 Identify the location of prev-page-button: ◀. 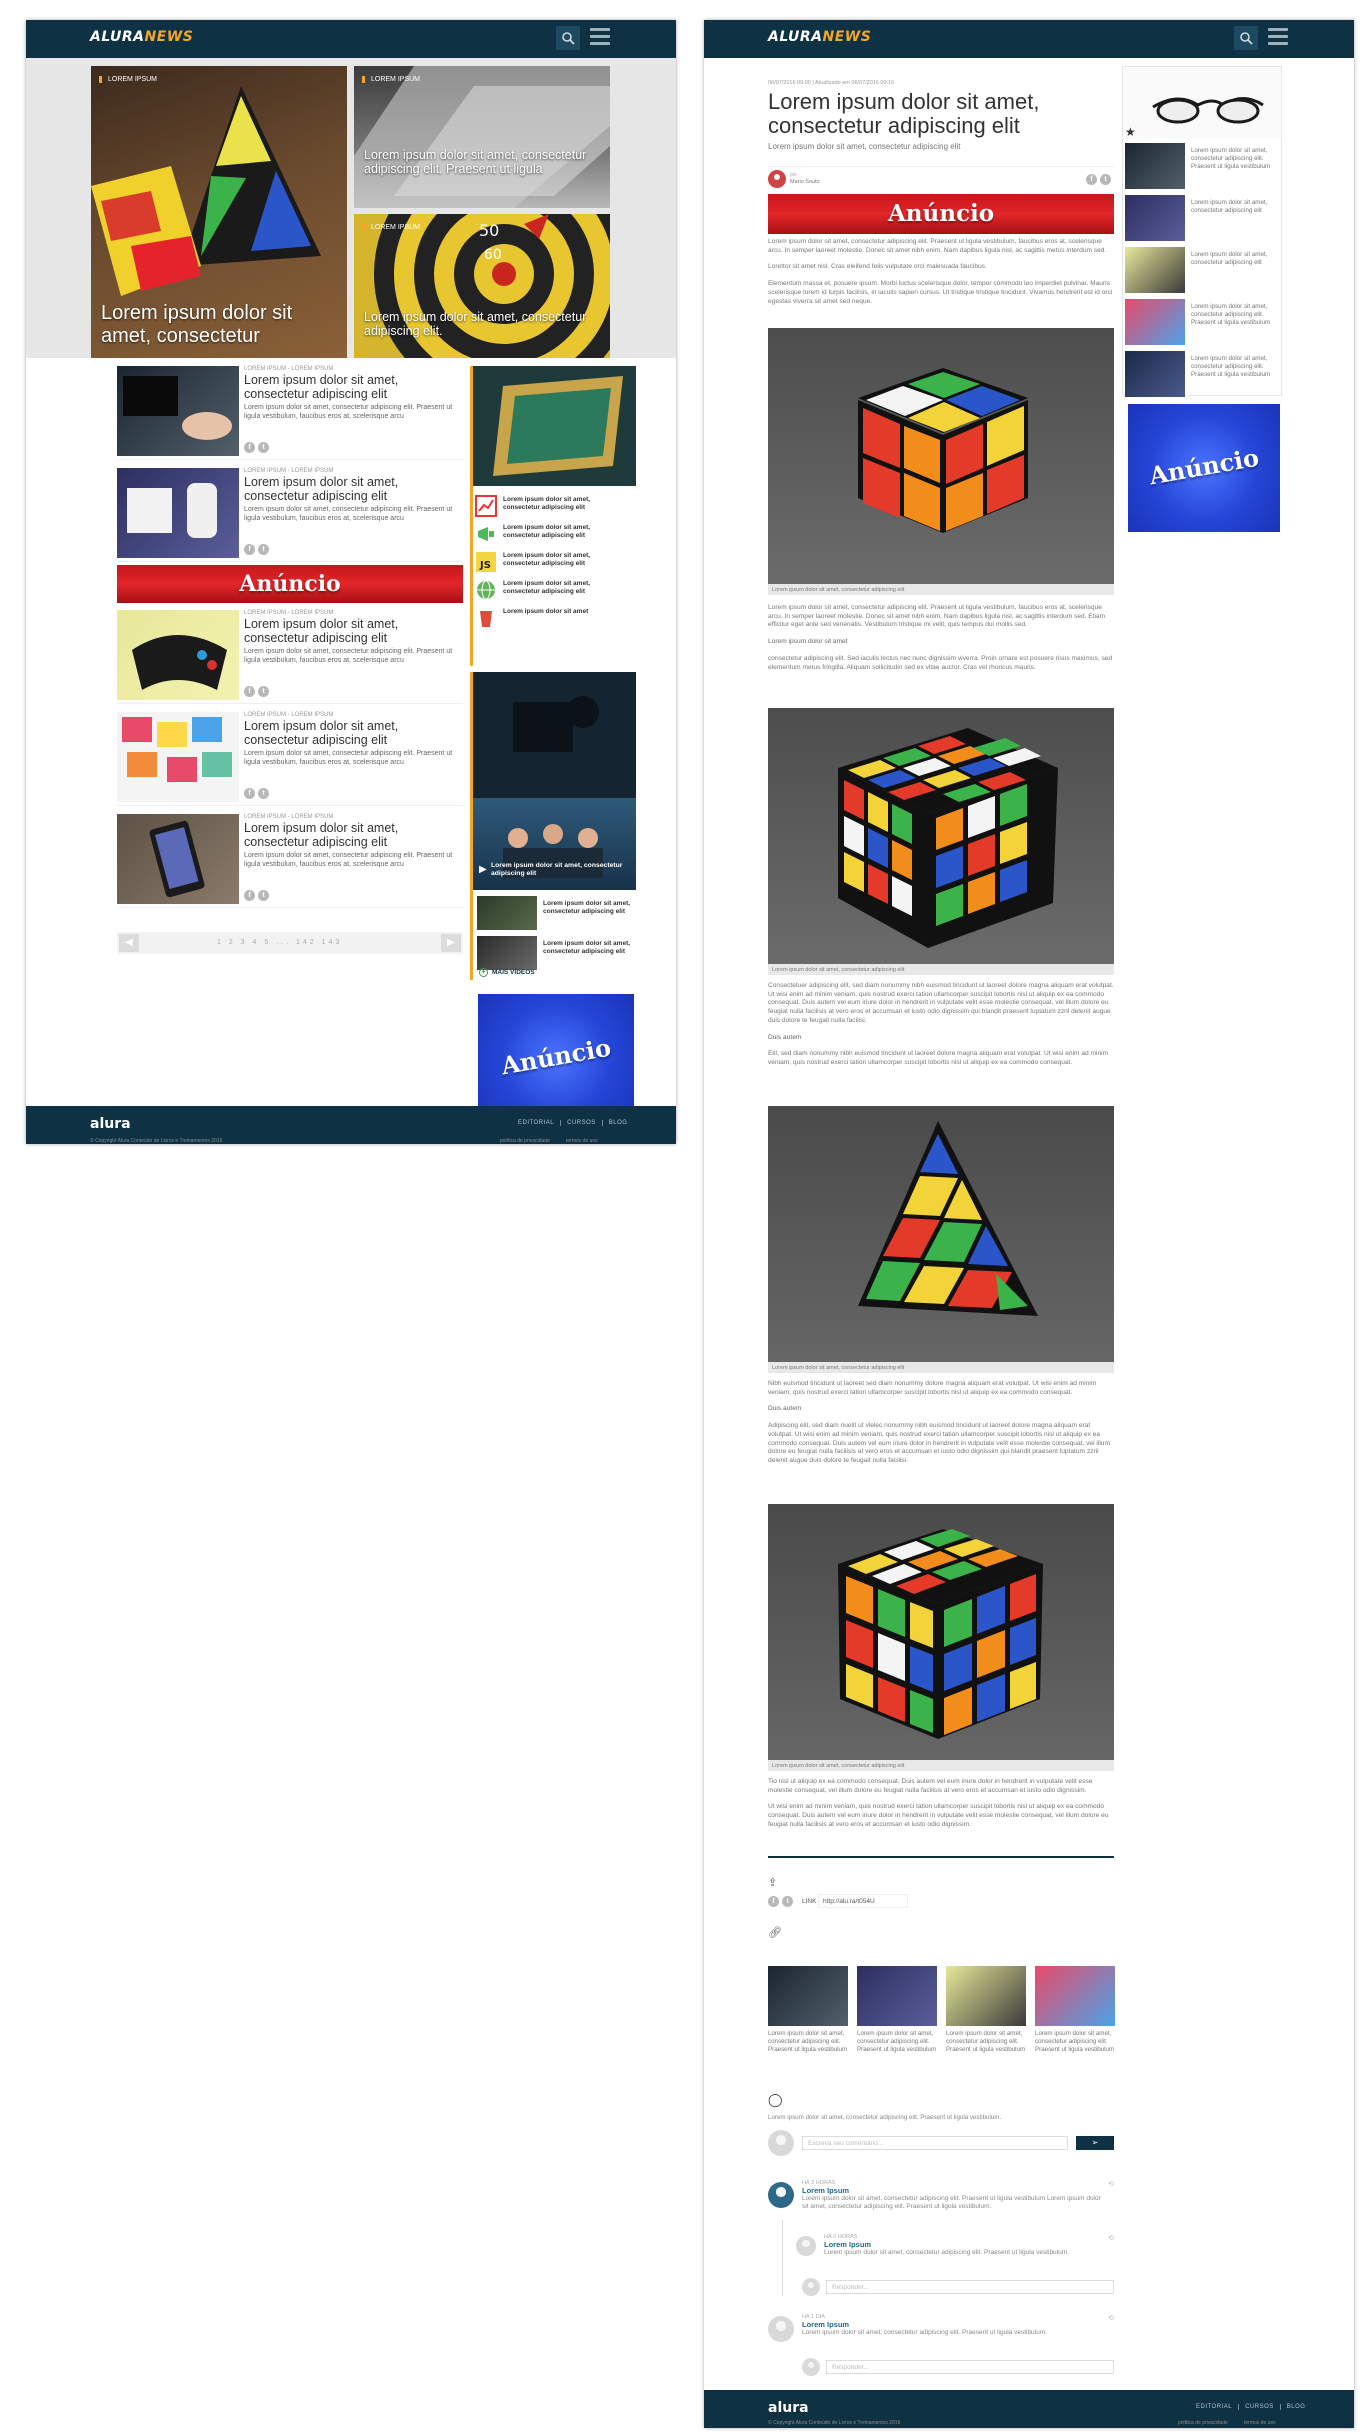
(129, 943).